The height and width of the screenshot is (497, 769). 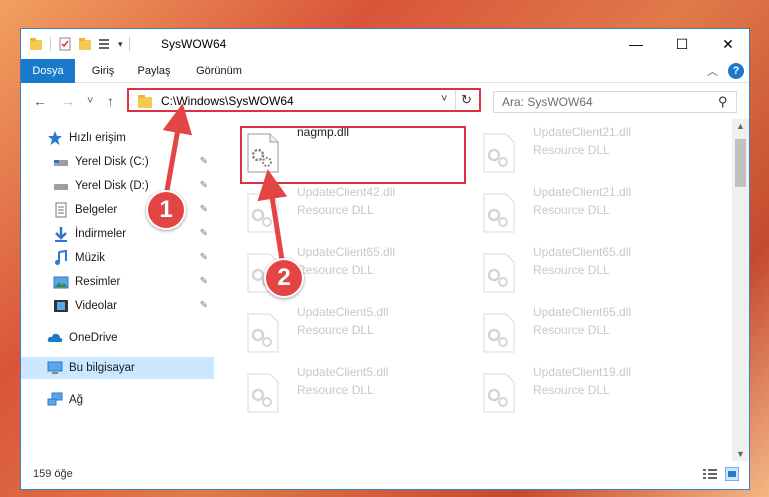 What do you see at coordinates (710, 474) in the screenshot?
I see `details-view-icon` at bounding box center [710, 474].